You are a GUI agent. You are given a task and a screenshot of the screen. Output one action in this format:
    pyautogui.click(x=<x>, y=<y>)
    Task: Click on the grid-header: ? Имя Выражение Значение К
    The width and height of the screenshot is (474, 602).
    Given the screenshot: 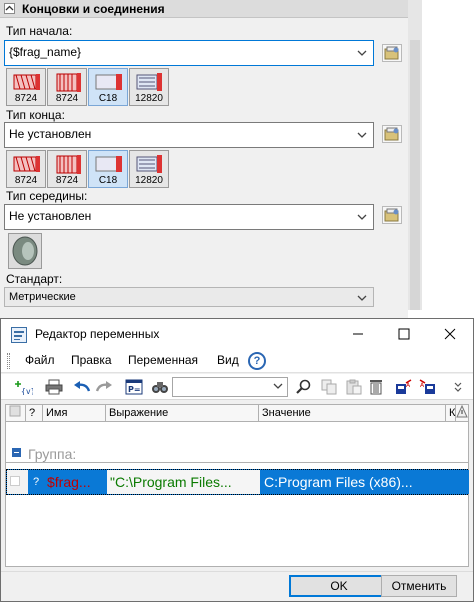 What is the action you would take?
    pyautogui.click(x=237, y=413)
    